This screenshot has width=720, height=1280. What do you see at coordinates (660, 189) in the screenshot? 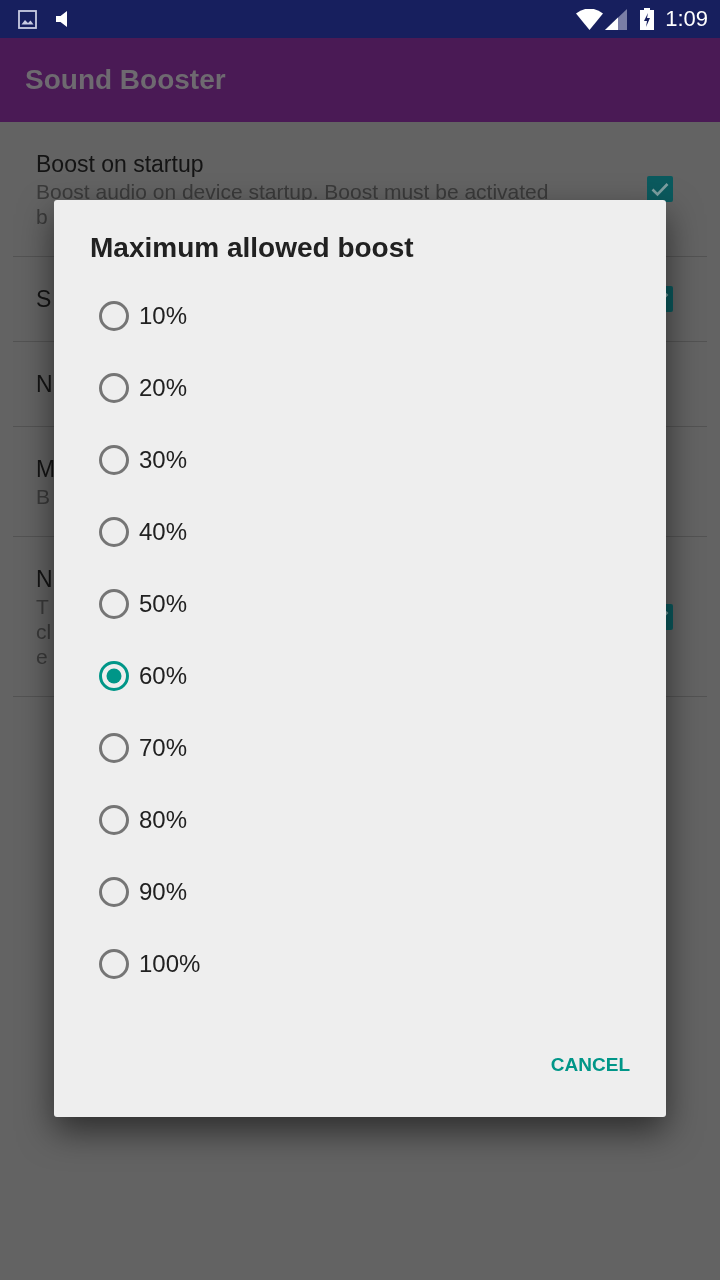
I see `checkbox-icon` at bounding box center [660, 189].